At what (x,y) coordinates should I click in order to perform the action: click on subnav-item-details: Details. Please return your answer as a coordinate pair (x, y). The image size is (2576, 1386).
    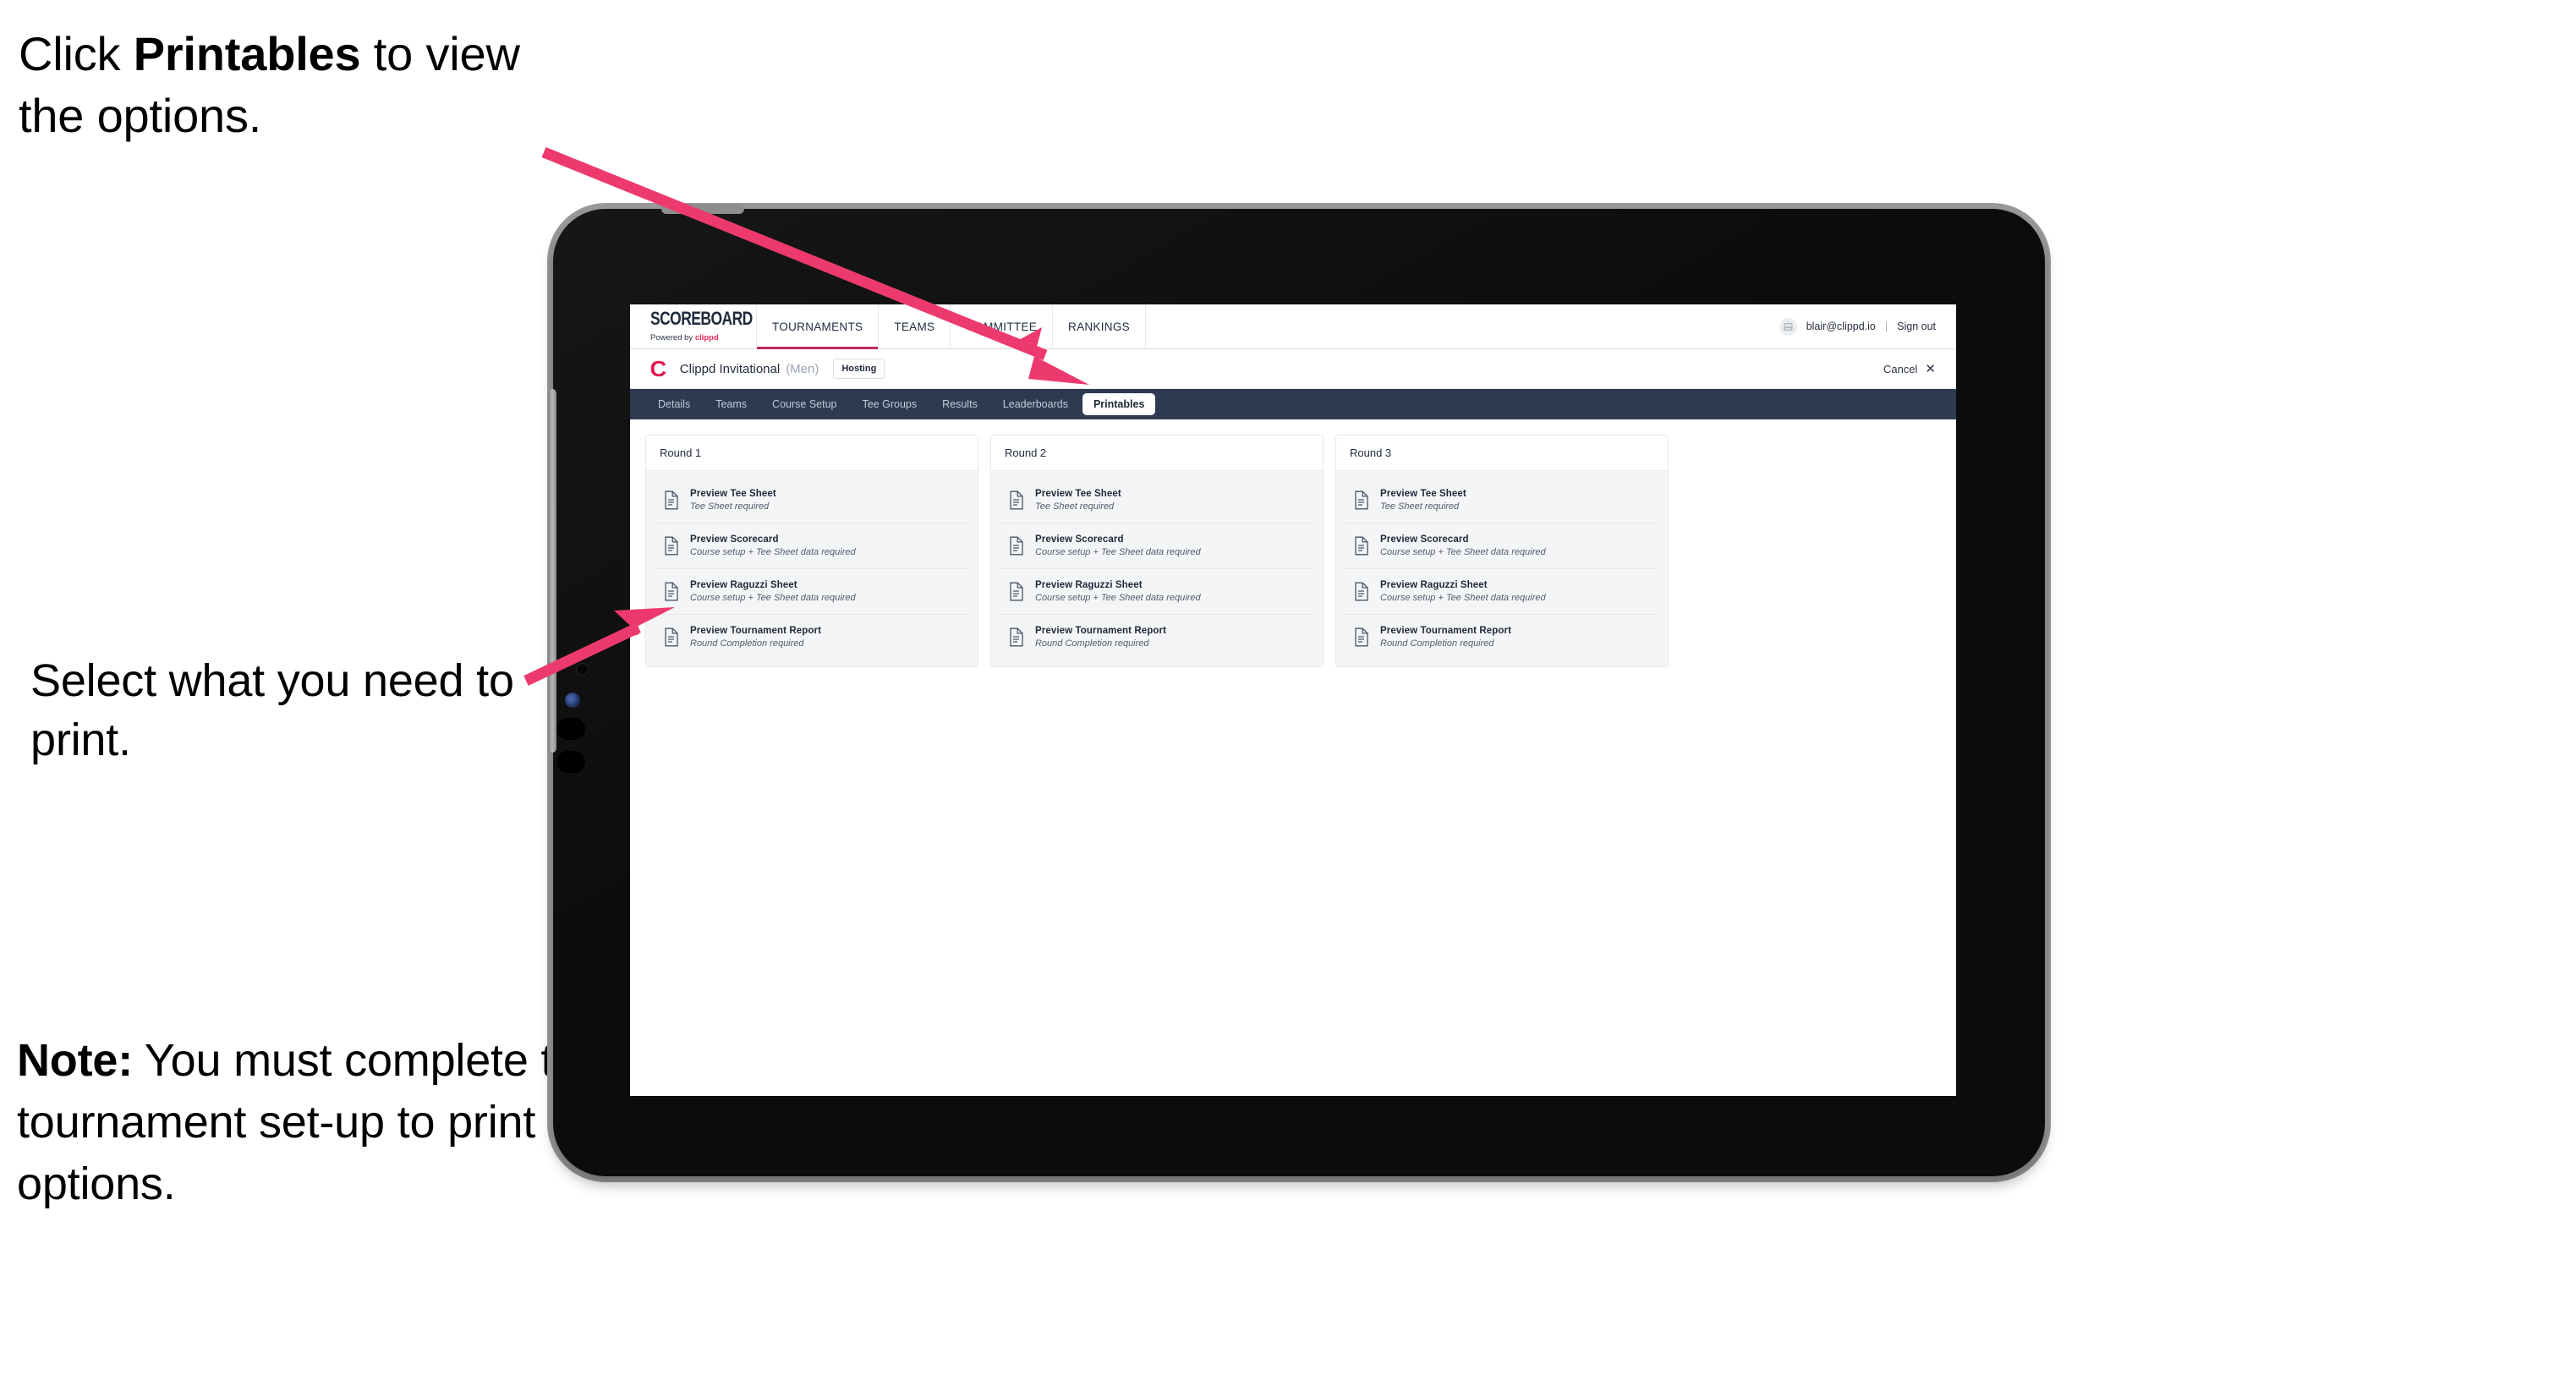
    Looking at the image, I should click on (674, 404).